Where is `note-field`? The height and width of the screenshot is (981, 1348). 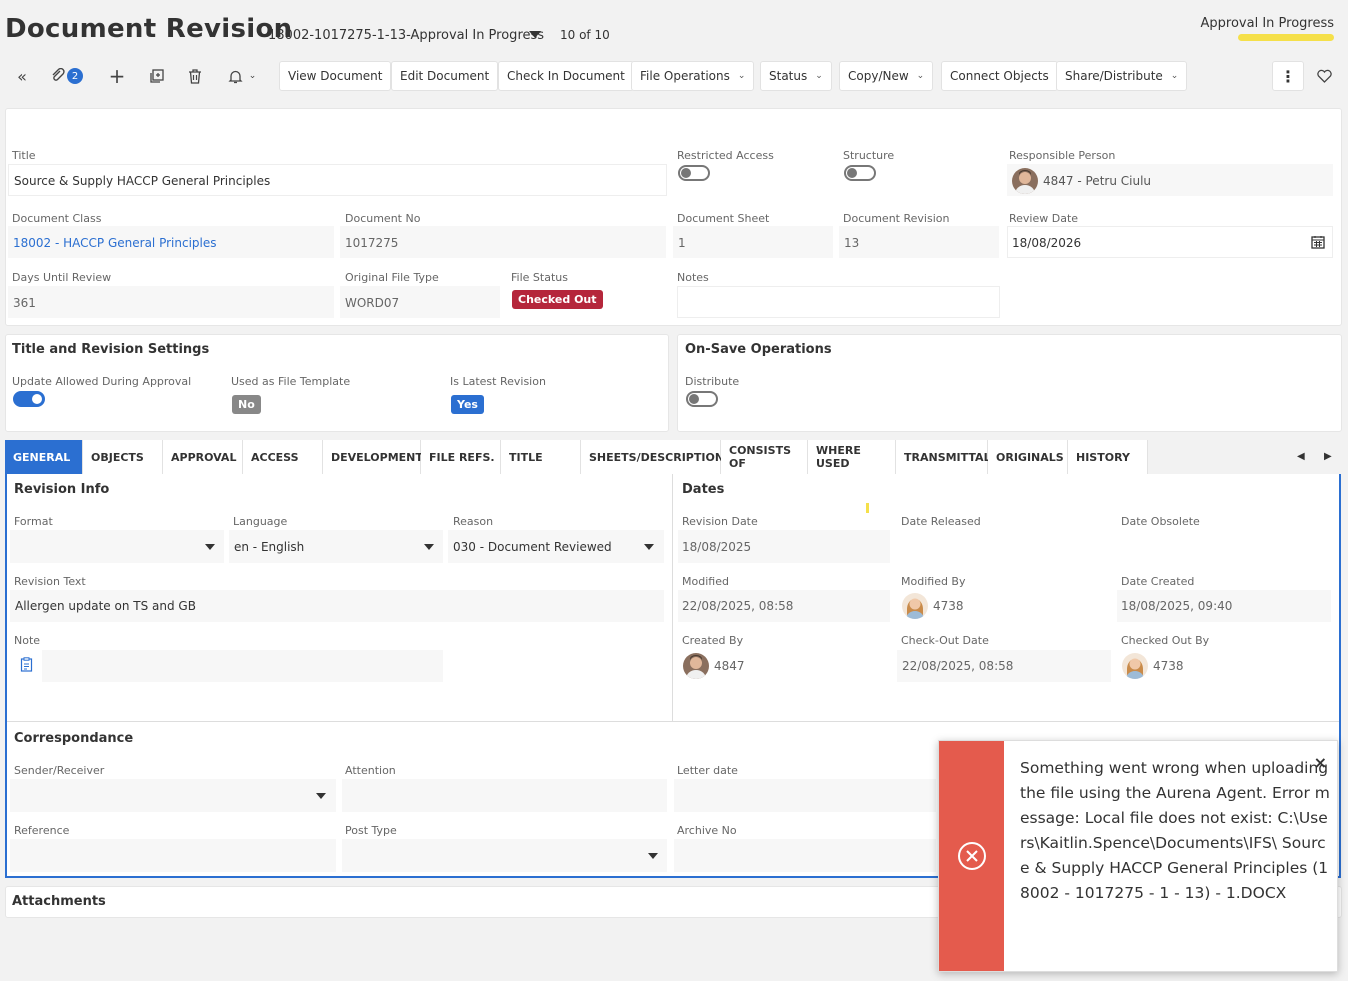 note-field is located at coordinates (242, 666).